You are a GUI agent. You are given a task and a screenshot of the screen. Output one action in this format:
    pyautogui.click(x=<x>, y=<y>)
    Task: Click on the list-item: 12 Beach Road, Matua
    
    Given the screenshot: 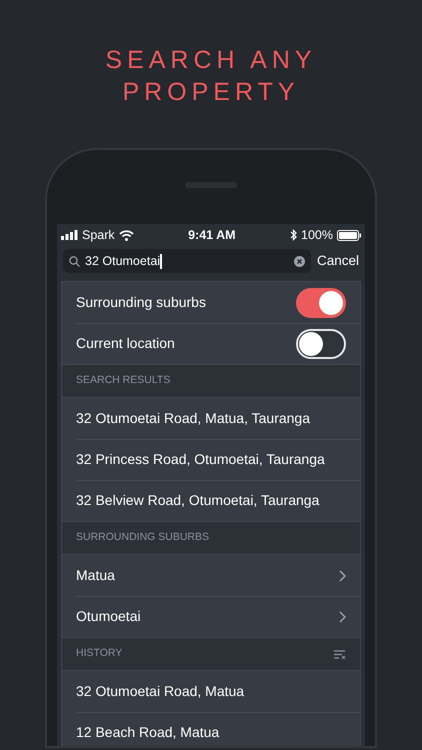 What is the action you would take?
    pyautogui.click(x=211, y=729)
    